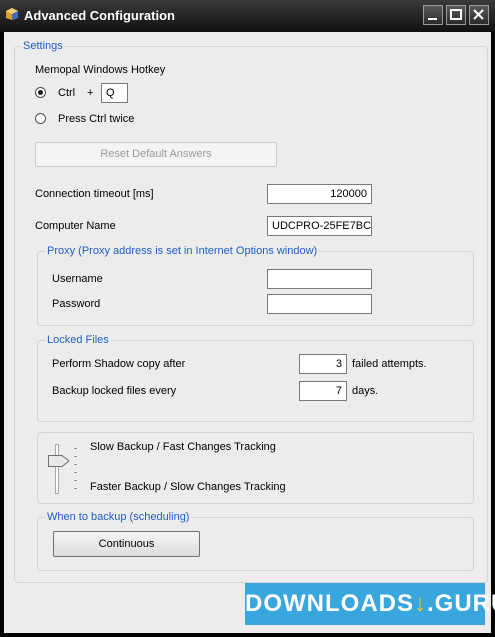  I want to click on slider-thumb, so click(59, 461).